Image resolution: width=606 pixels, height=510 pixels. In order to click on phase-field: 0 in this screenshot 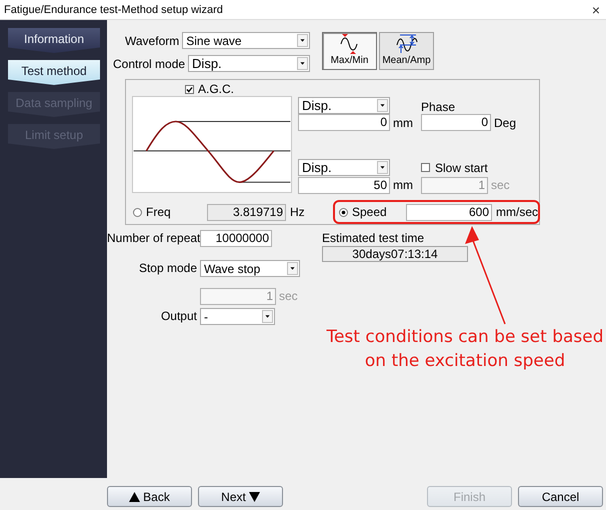, I will do `click(456, 122)`.